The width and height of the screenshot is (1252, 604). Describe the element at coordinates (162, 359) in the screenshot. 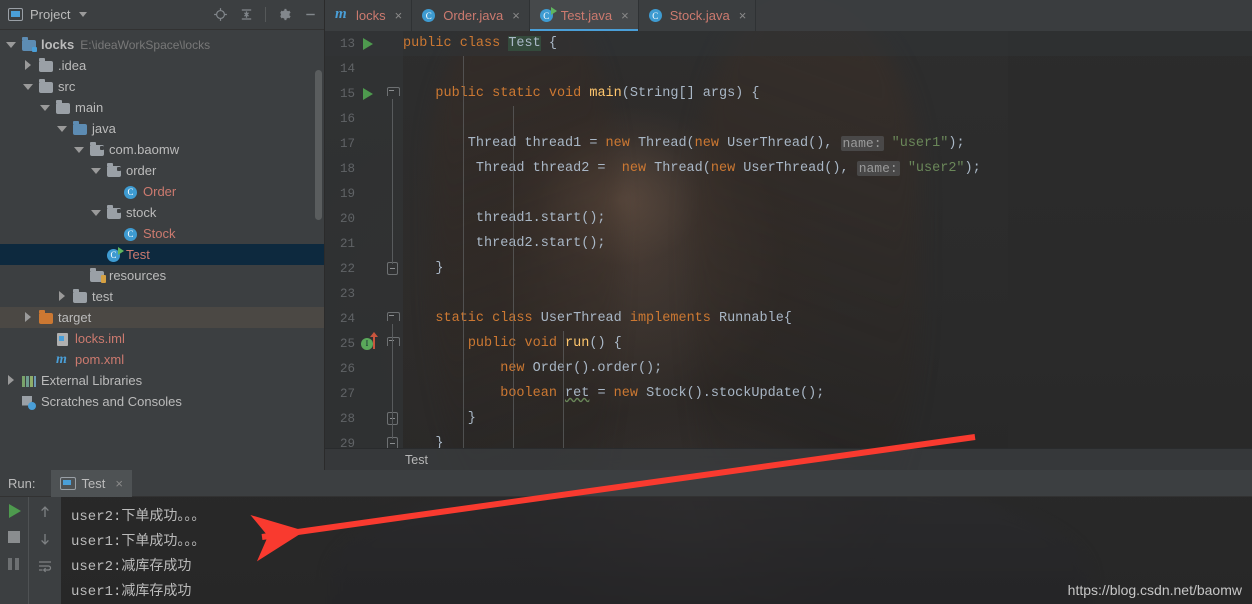

I see `tree-item-pom-xml: m pom.xml` at that location.